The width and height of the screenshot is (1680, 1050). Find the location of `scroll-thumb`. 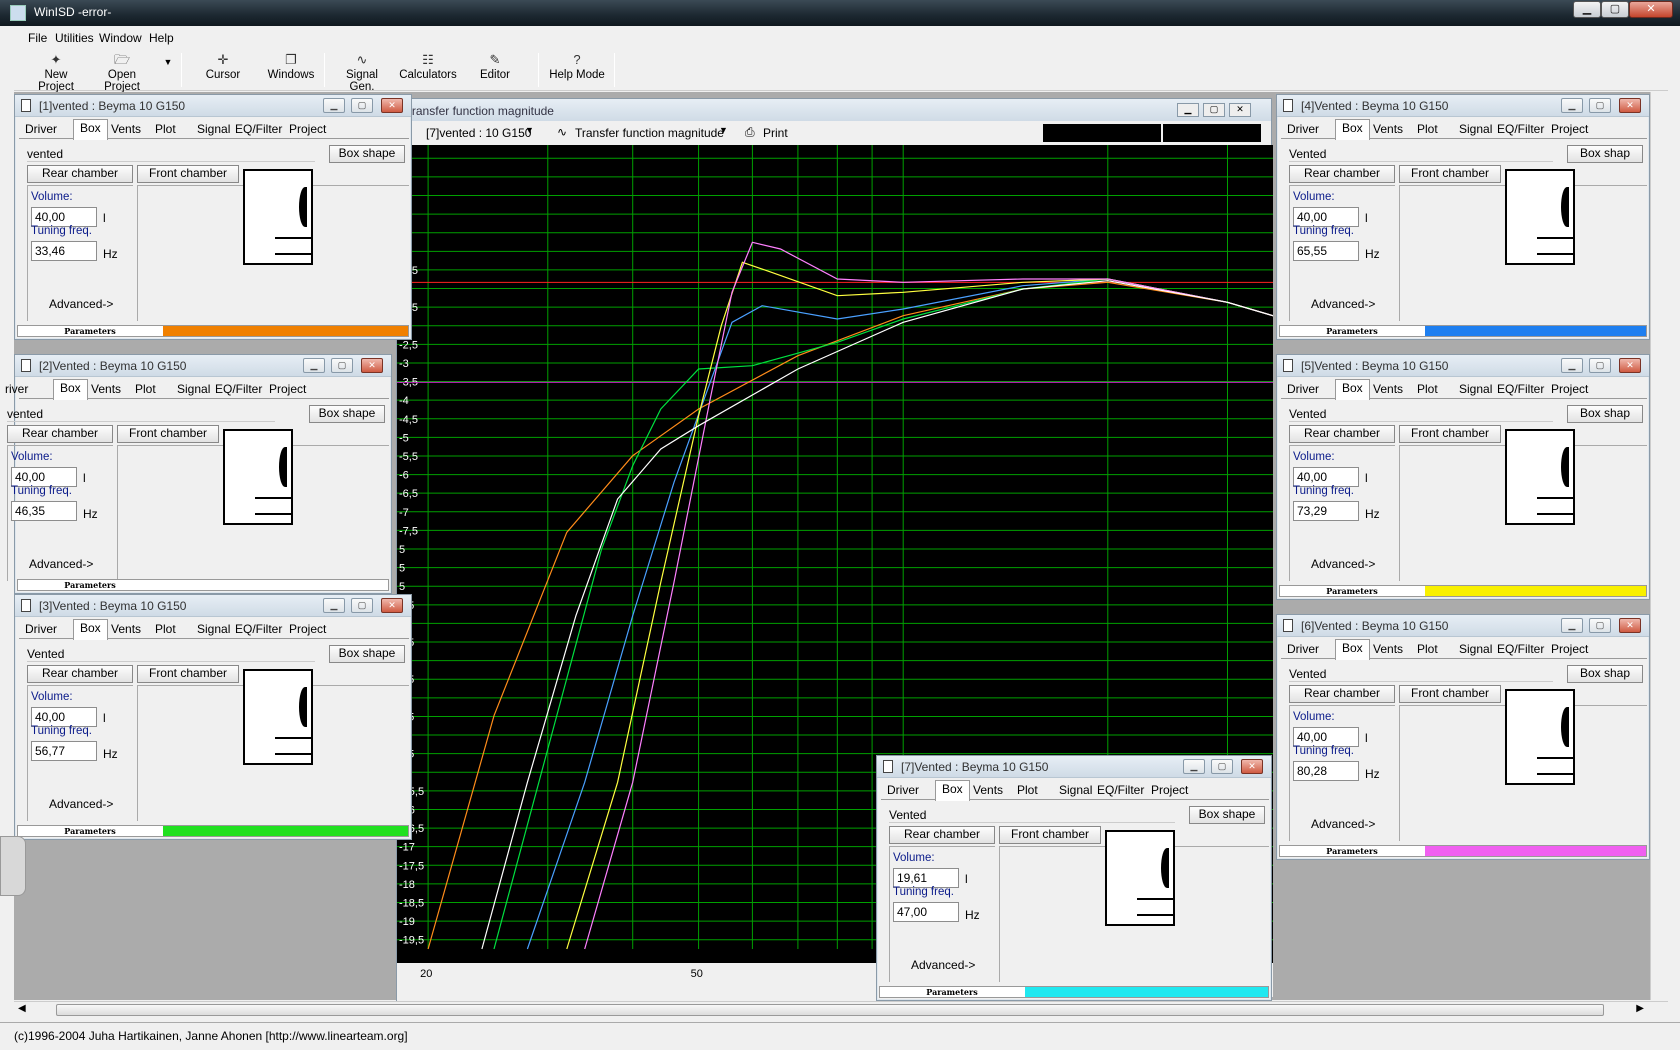

scroll-thumb is located at coordinates (830, 1010).